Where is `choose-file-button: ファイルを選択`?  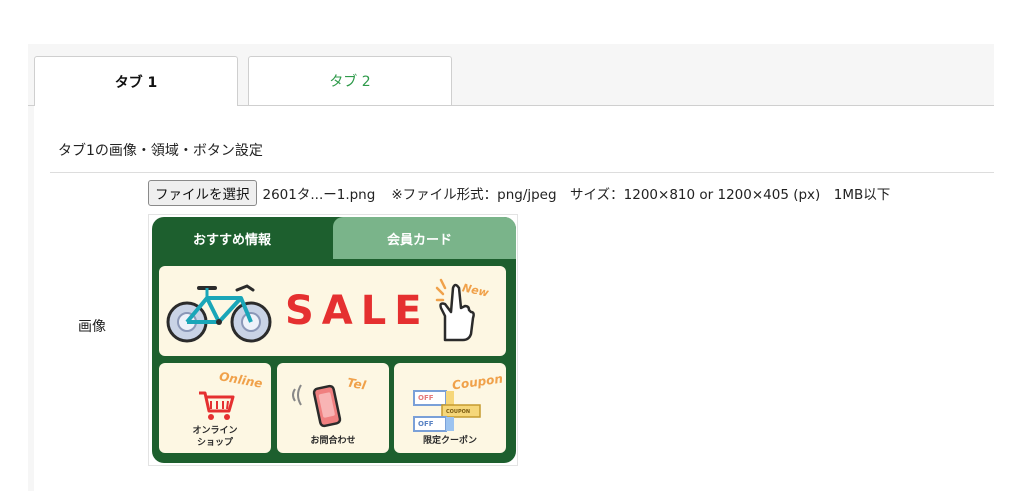 choose-file-button: ファイルを選択 is located at coordinates (202, 193).